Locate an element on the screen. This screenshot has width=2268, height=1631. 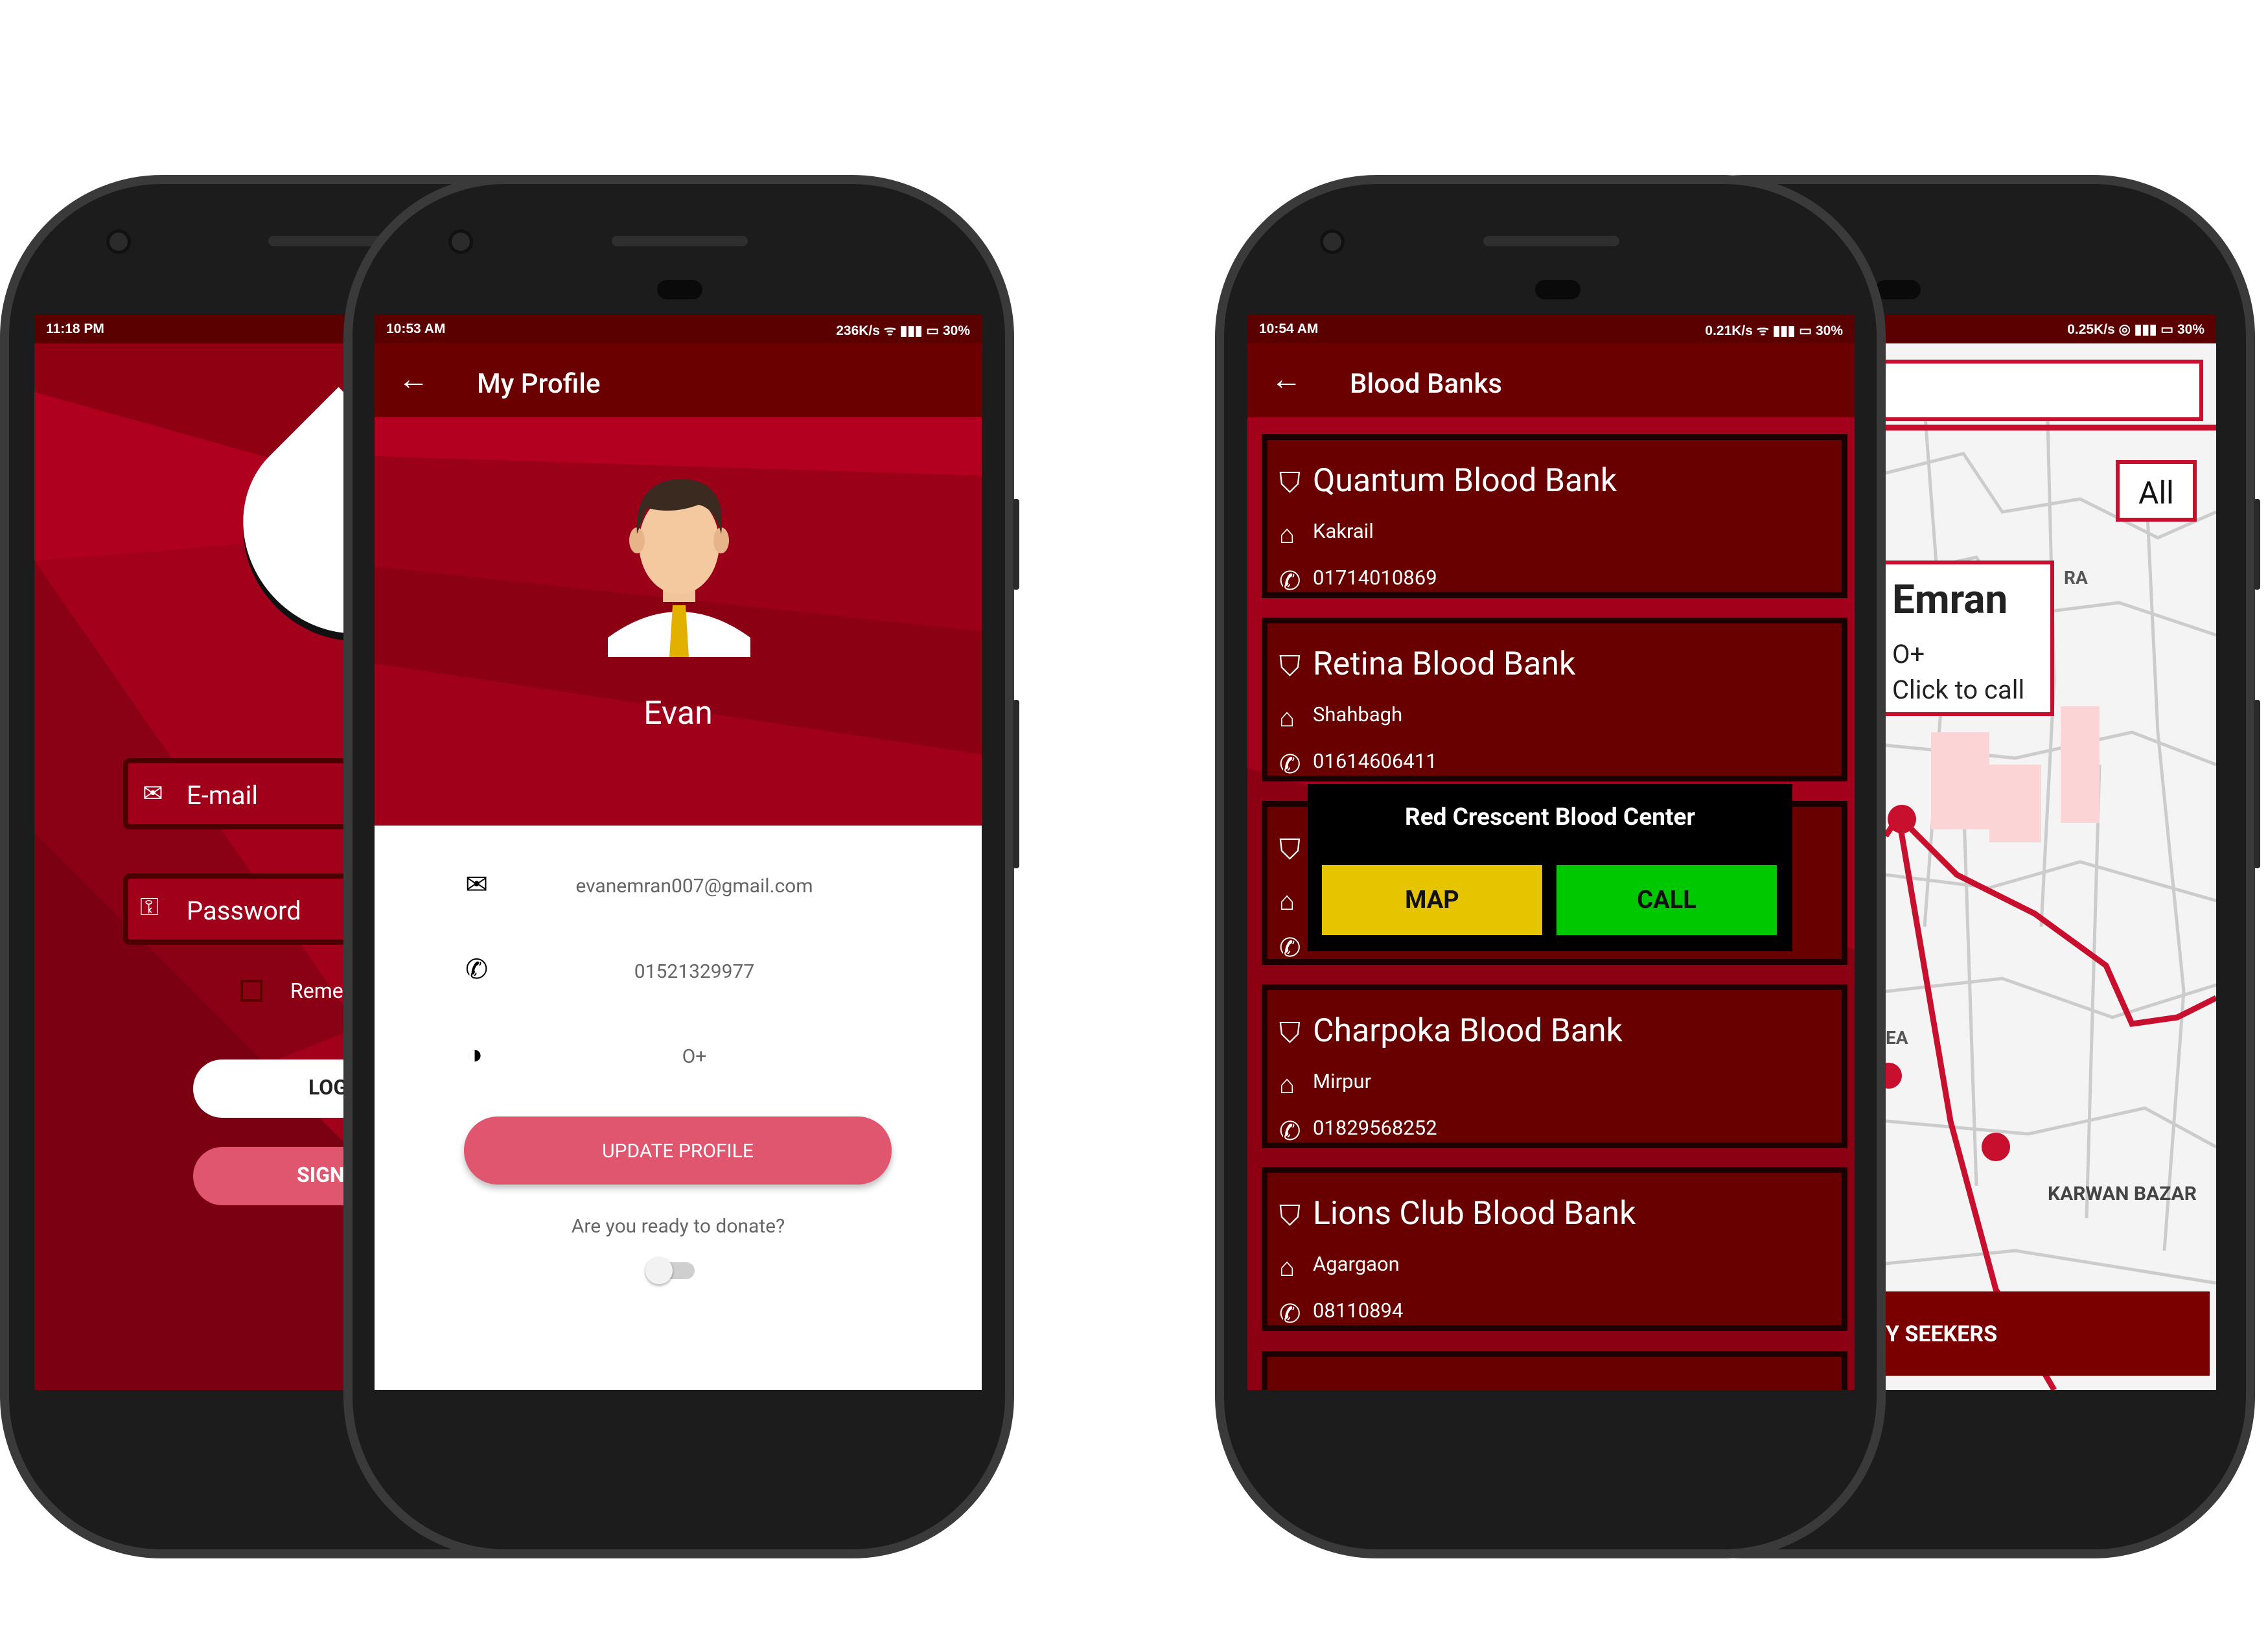
donor-call-hint: Click to call is located at coordinates (1959, 690).